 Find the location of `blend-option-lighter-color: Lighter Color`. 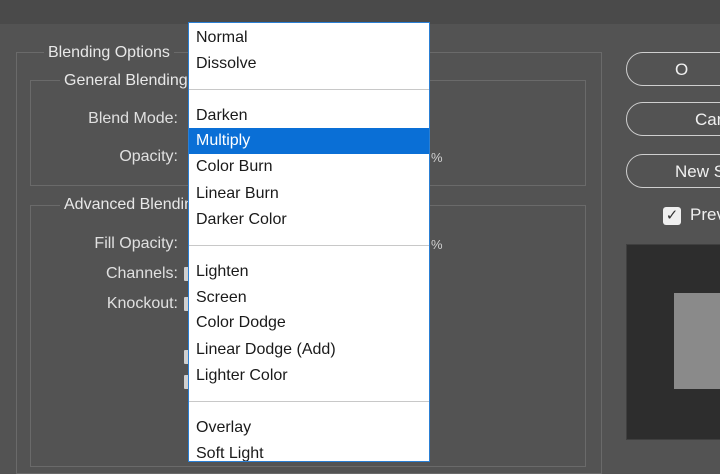

blend-option-lighter-color: Lighter Color is located at coordinates (309, 376).